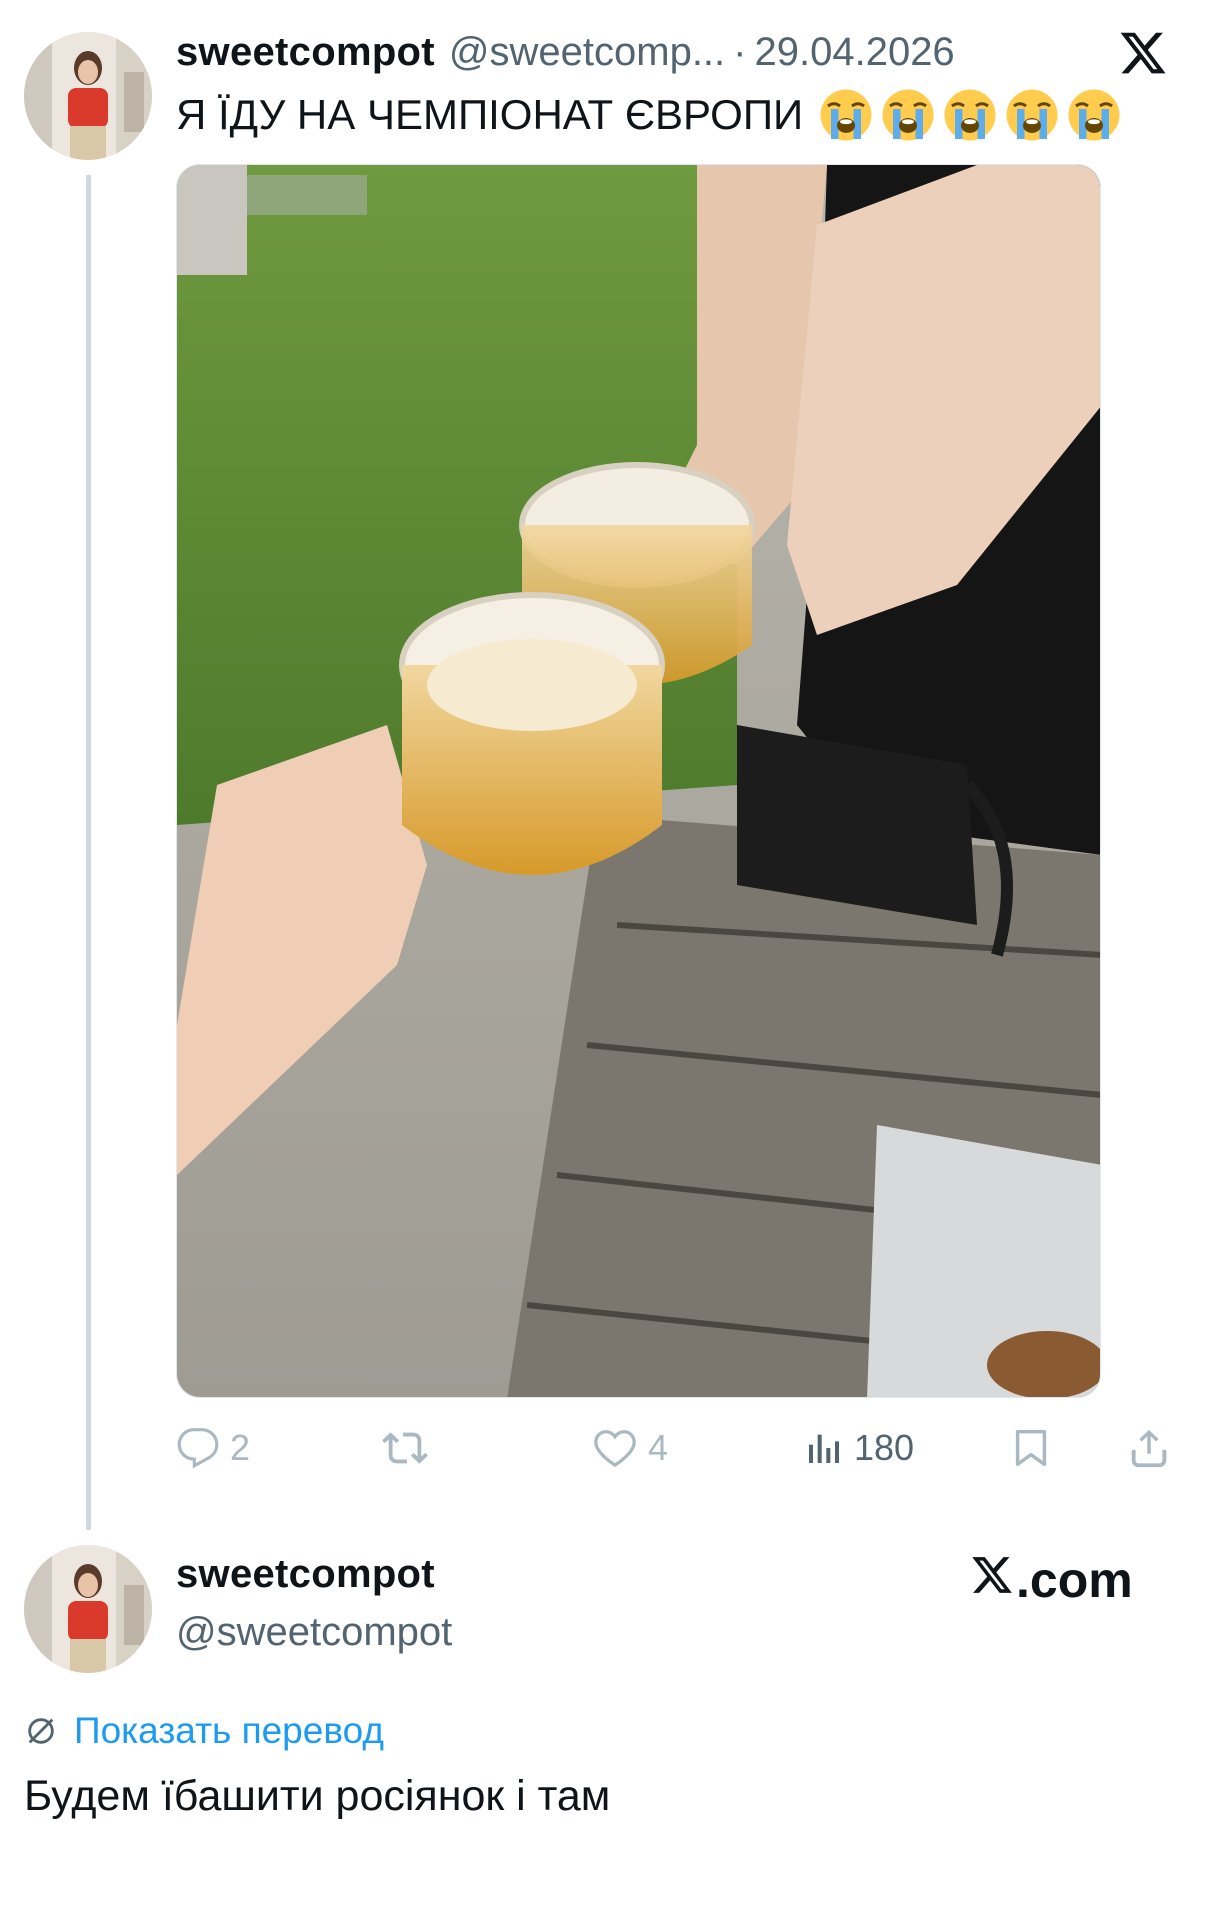  I want to click on reply-icon, so click(198, 1448).